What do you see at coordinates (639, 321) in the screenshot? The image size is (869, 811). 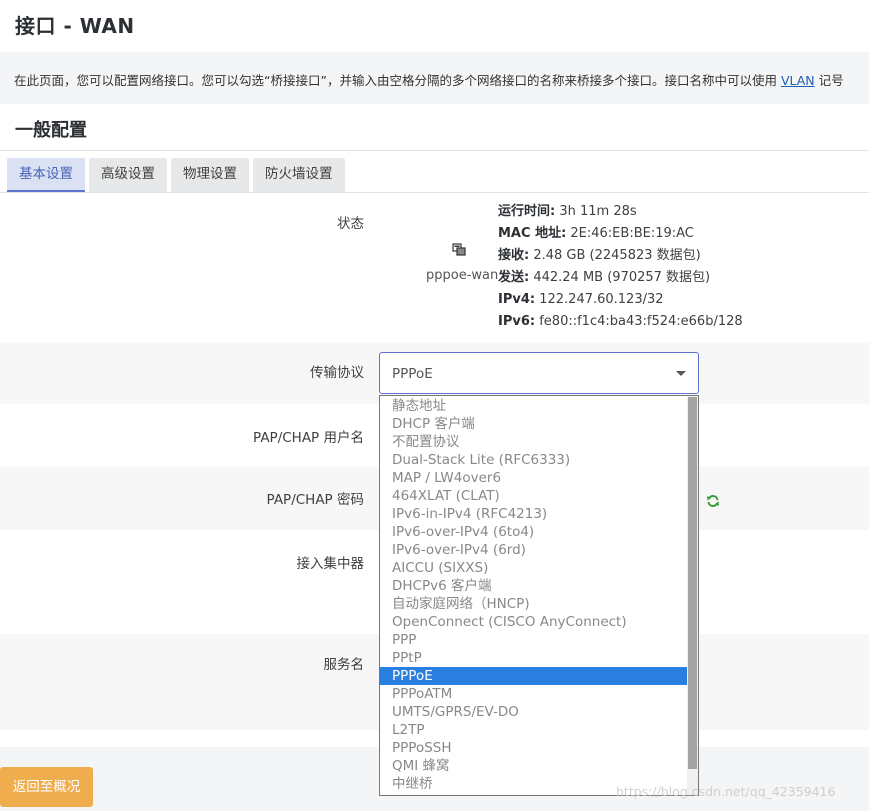 I see `status-ipv6-value: fe80::f1c4:ba43:f524:e66b/128` at bounding box center [639, 321].